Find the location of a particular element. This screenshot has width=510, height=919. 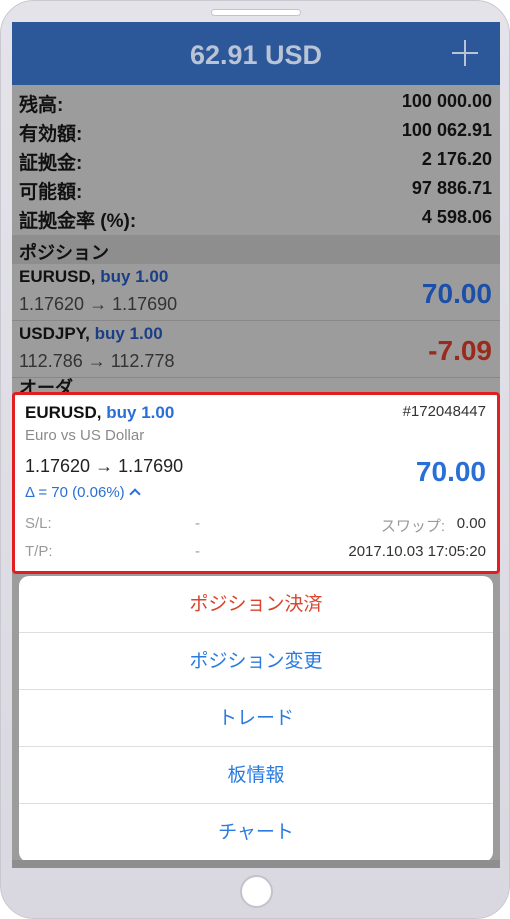

card-description: Euro vs US Dollar is located at coordinates (85, 435).